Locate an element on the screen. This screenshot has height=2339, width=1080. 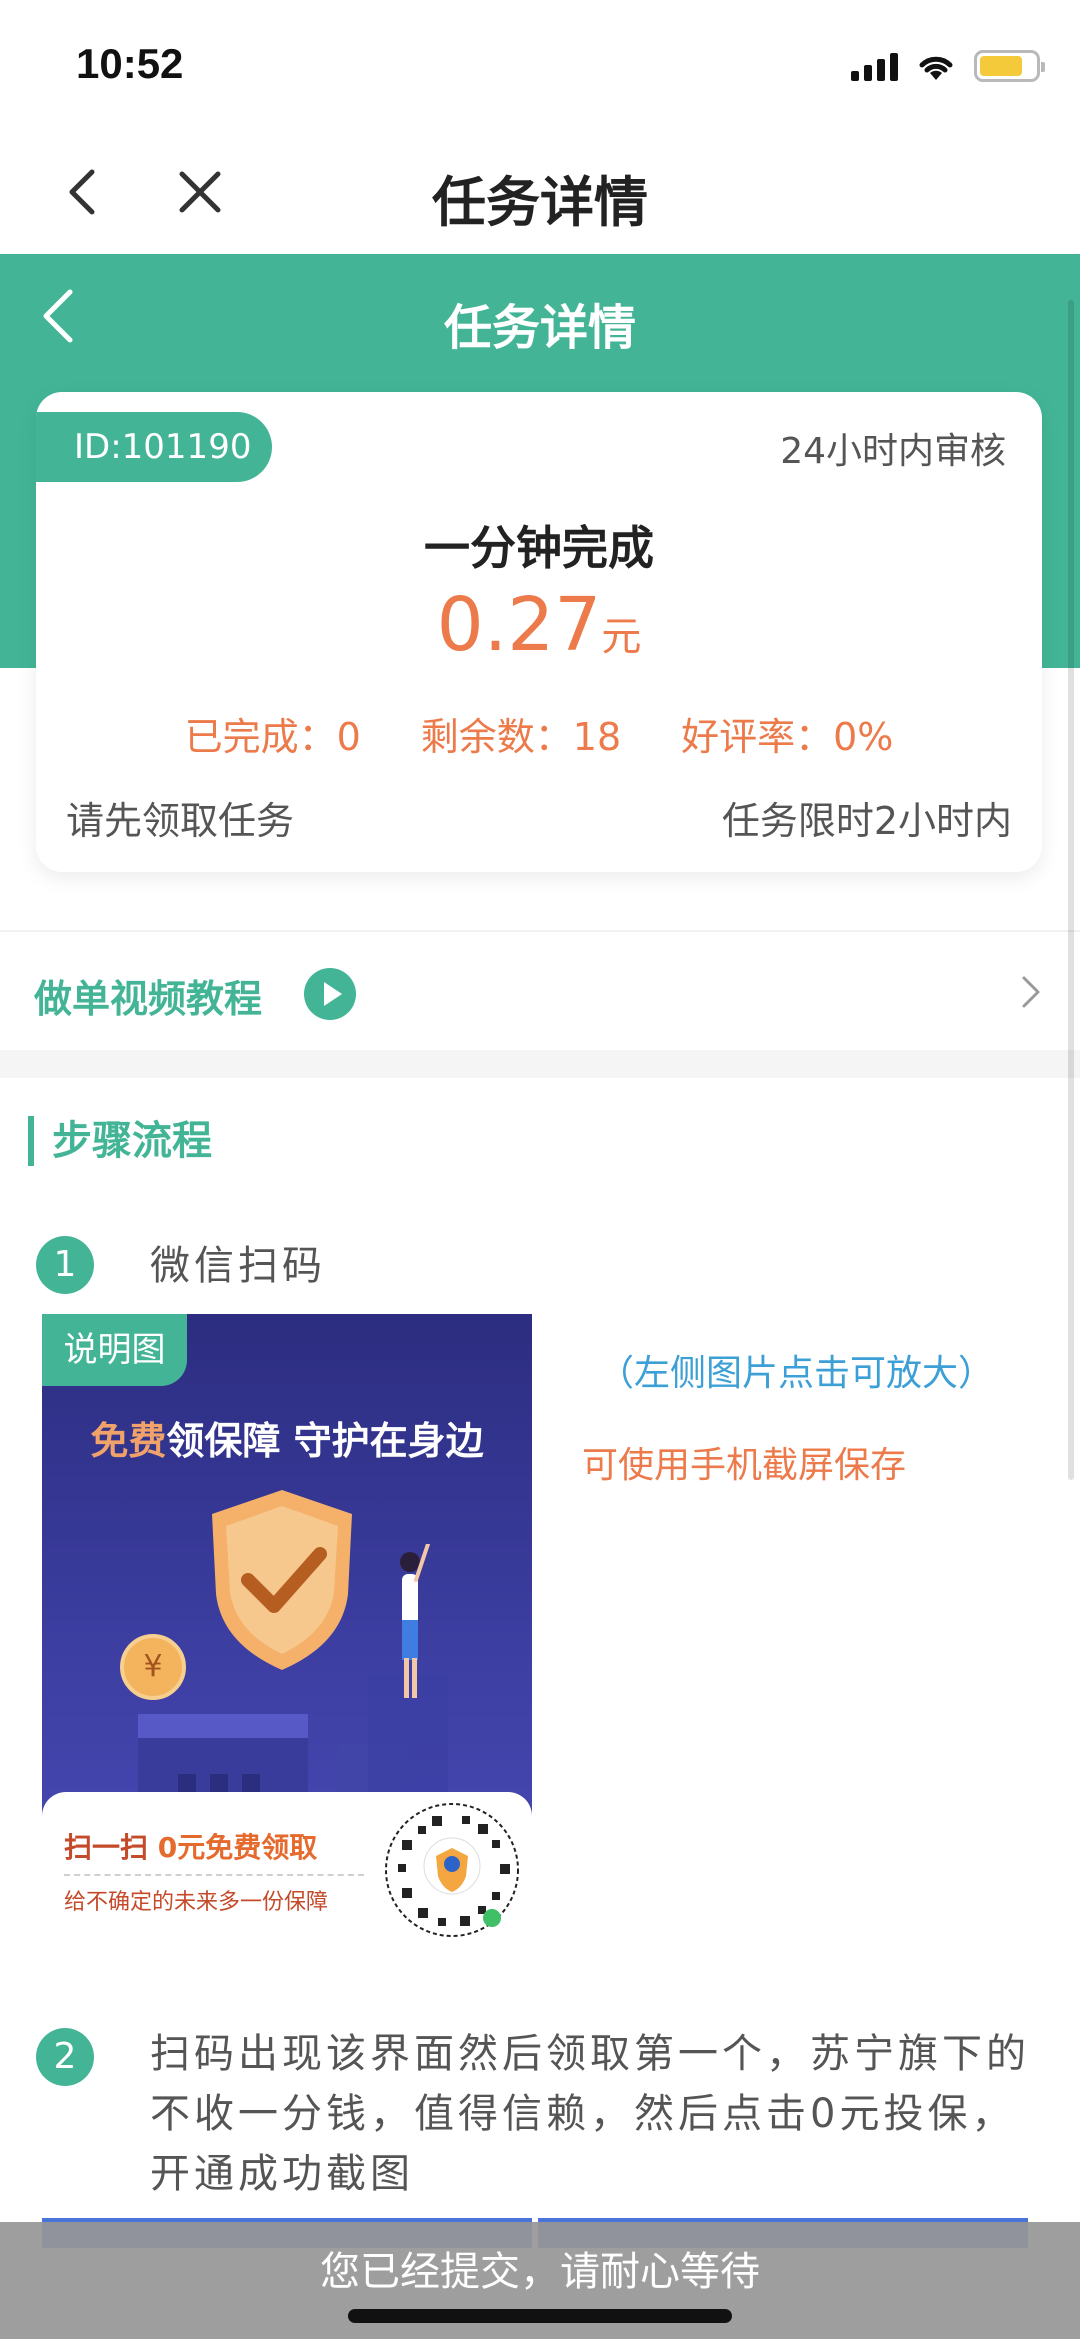
yuan-coin-icon: ¥ is located at coordinates (153, 1667).